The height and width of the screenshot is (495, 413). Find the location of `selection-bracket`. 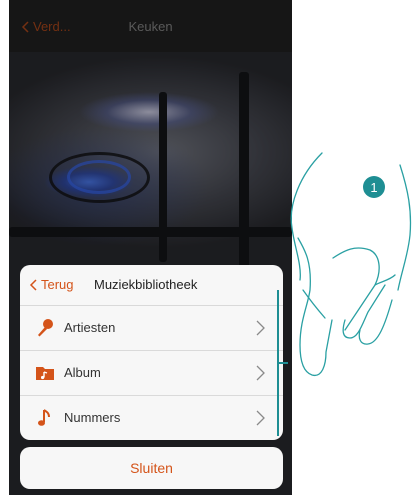

selection-bracket is located at coordinates (282, 363).